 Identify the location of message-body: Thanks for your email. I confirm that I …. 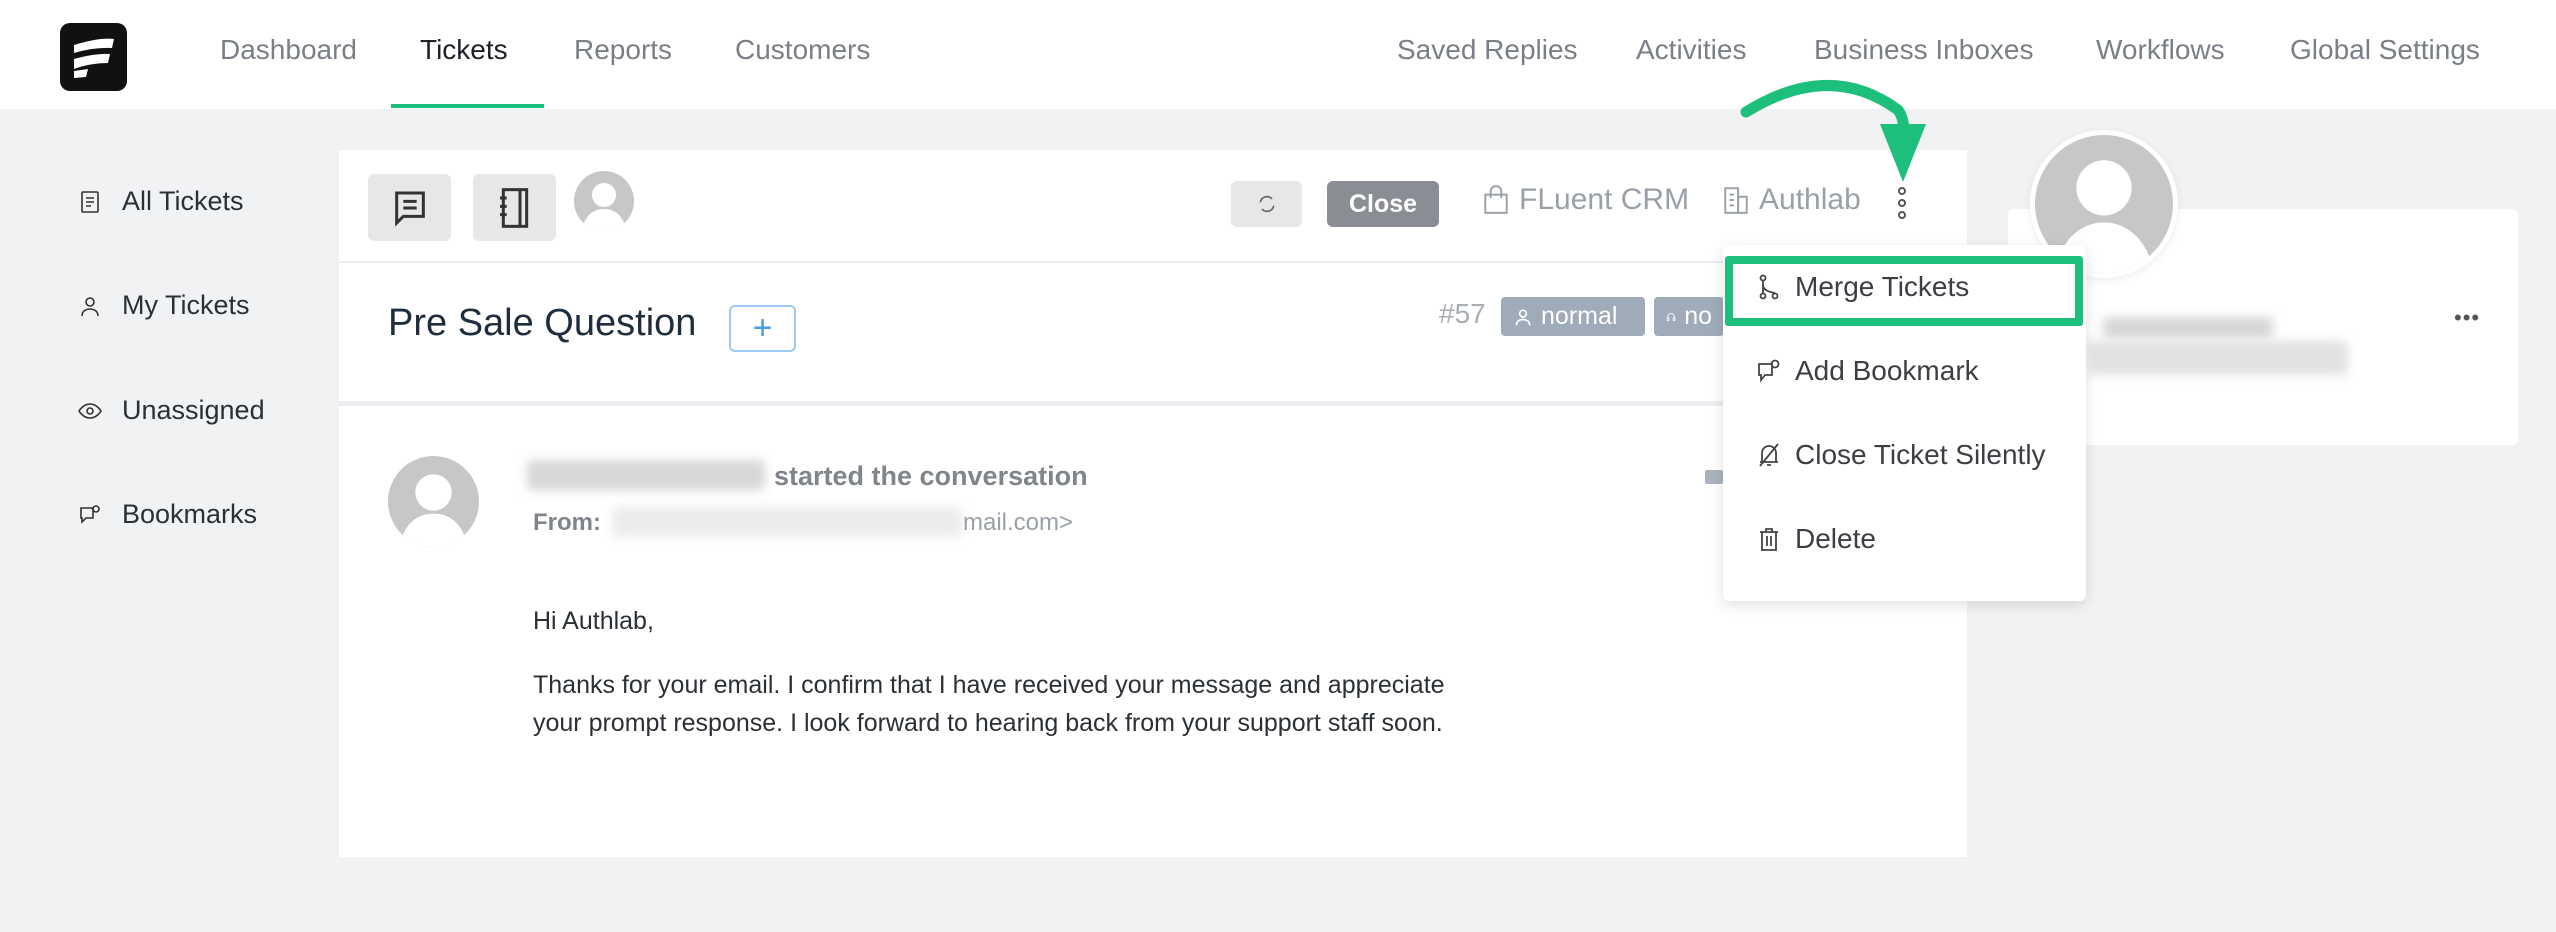
(989, 704).